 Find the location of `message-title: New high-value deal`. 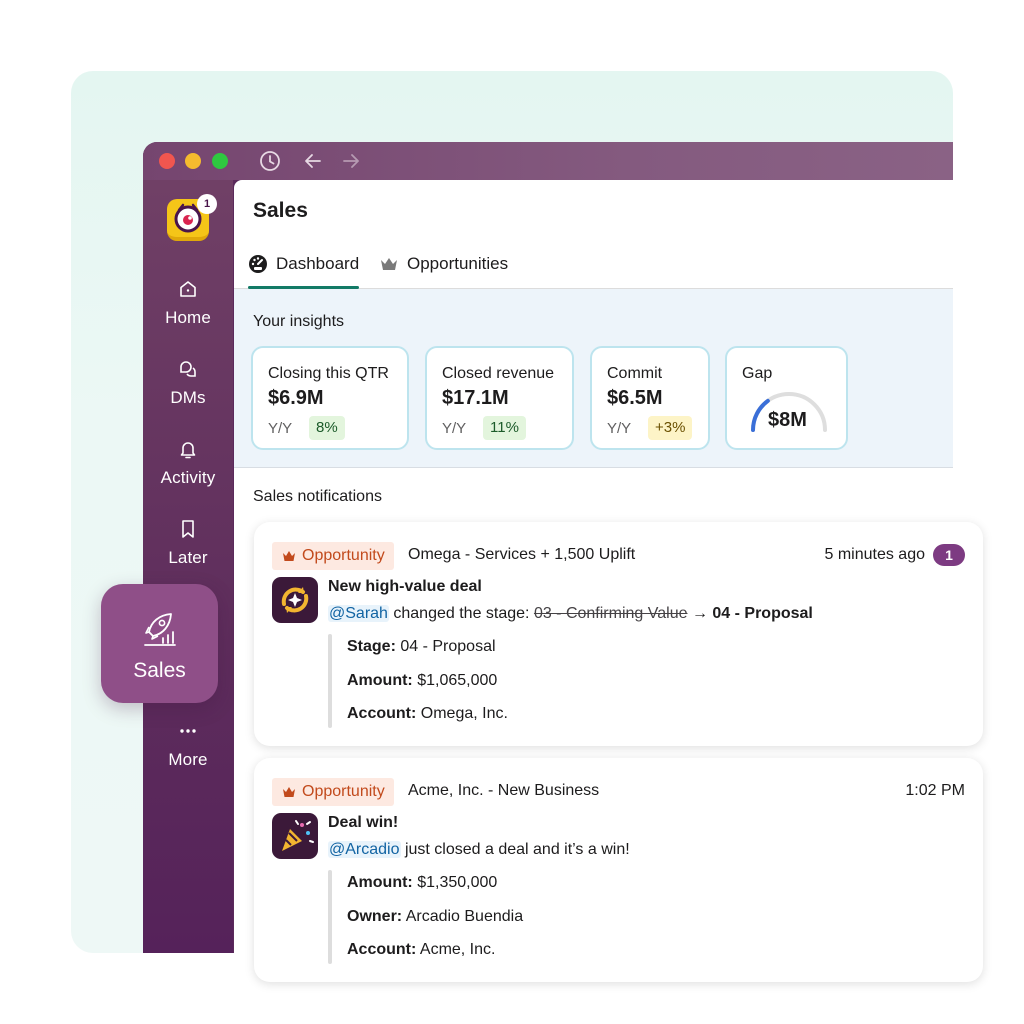

message-title: New high-value deal is located at coordinates (405, 586).